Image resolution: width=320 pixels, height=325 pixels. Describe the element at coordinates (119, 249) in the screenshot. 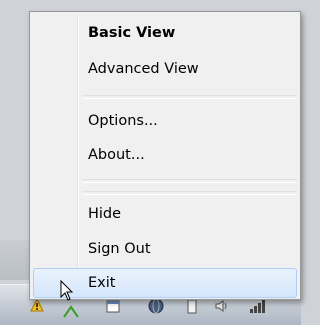

I see `menu-item-label: Sign Out` at that location.